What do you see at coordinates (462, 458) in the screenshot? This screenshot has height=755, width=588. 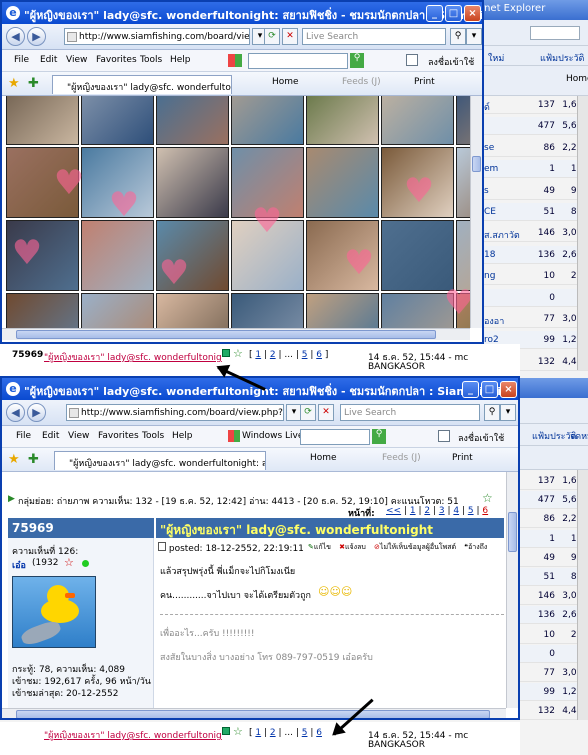 I see `print-button-2: Print` at bounding box center [462, 458].